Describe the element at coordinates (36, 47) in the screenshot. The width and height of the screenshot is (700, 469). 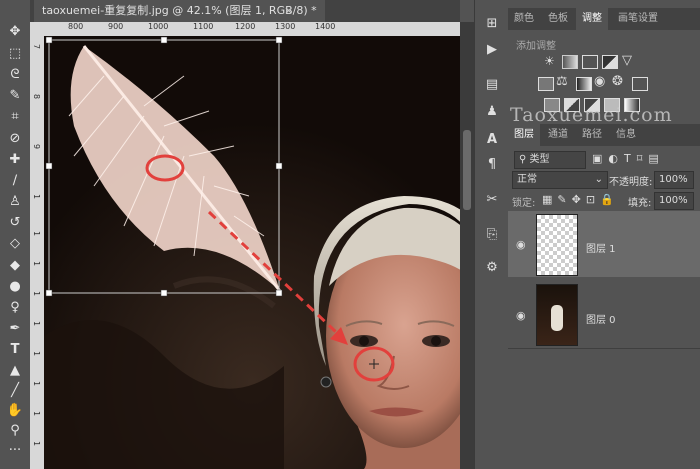
I see `ruler-label: 7` at that location.